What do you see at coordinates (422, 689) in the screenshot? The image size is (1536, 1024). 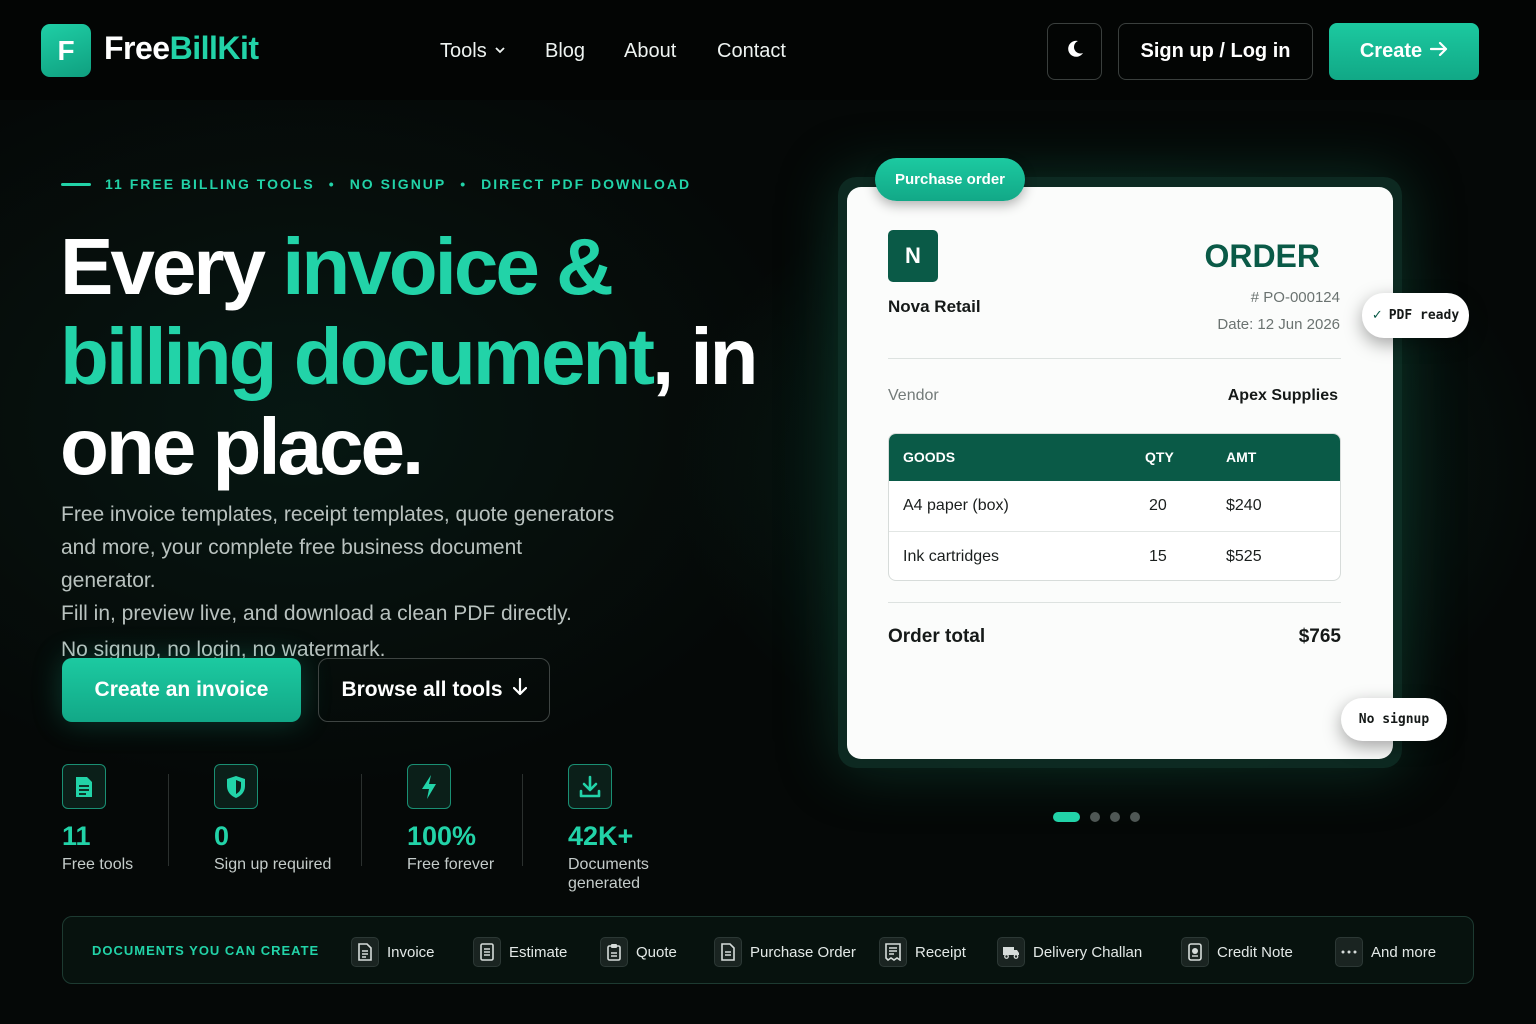 I see `browse-tools-label: Browse all tools` at bounding box center [422, 689].